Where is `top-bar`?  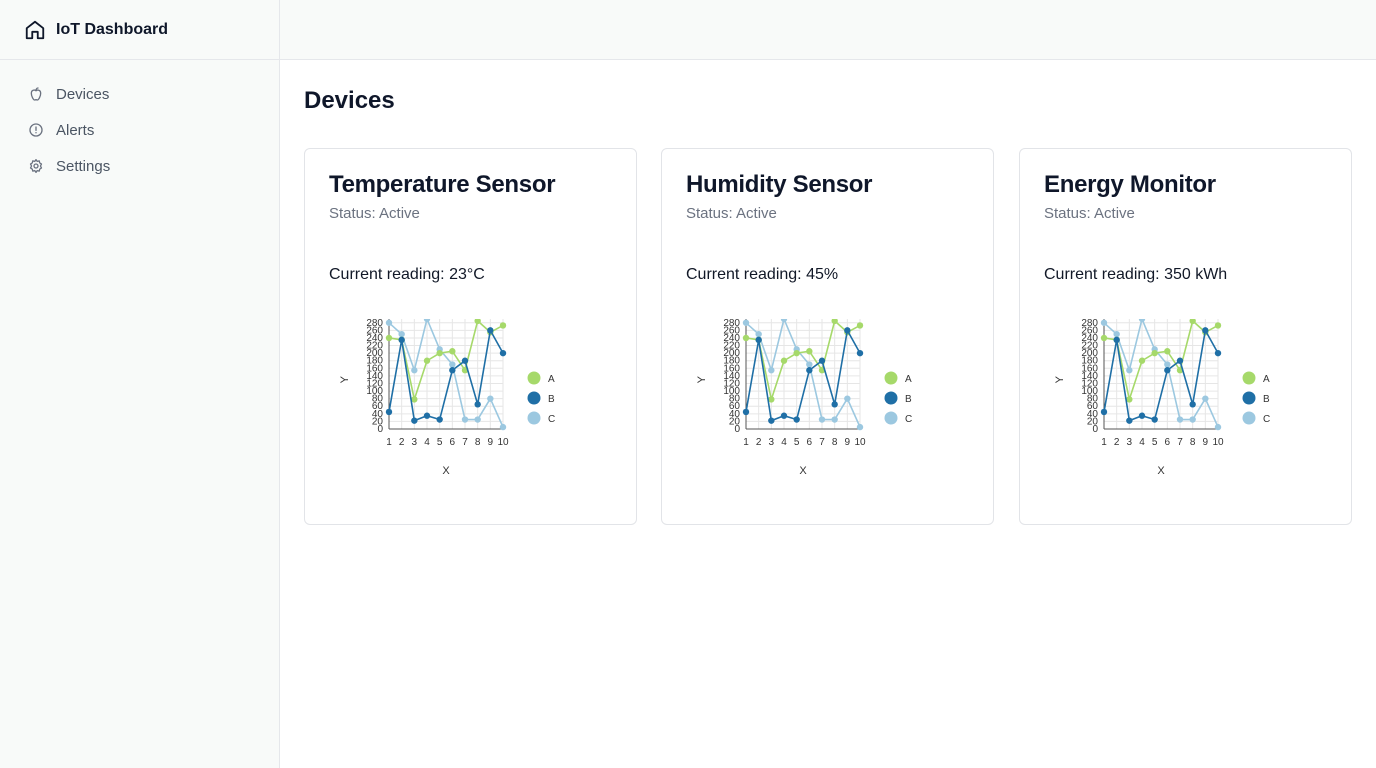 top-bar is located at coordinates (828, 30).